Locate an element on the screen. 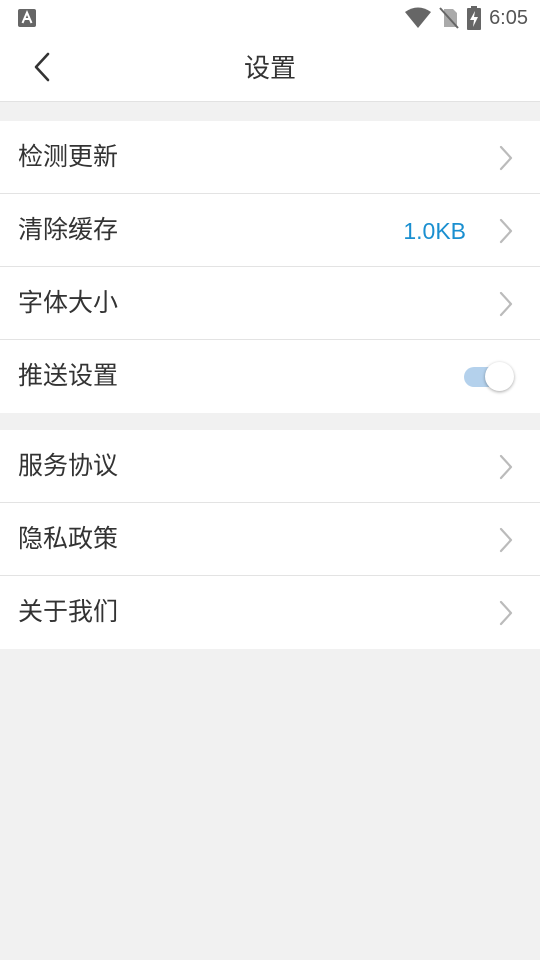 The height and width of the screenshot is (960, 540). back-button is located at coordinates (42, 69).